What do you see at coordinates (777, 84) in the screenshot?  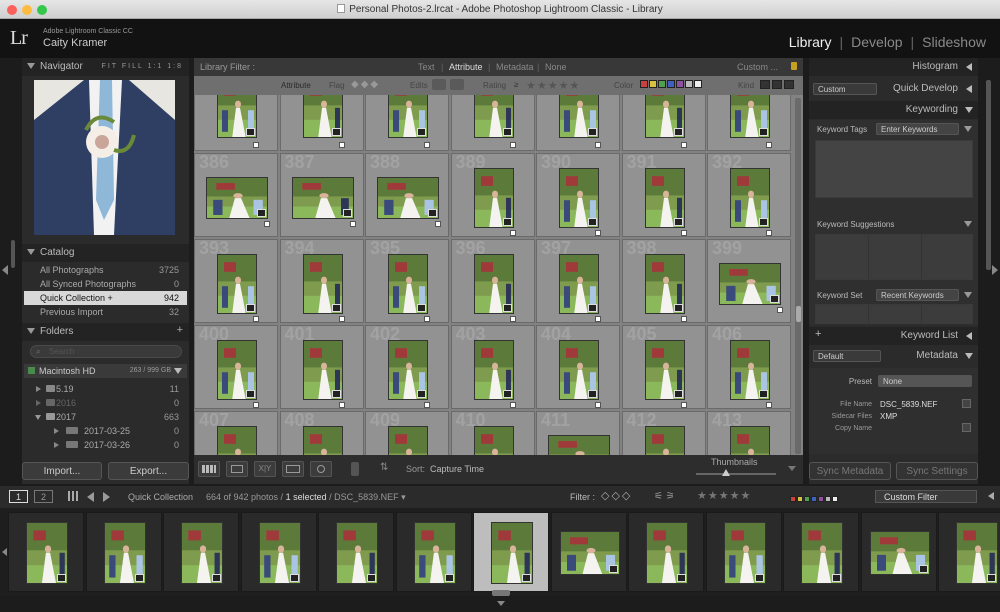 I see `kind-virtual-copy-icon` at bounding box center [777, 84].